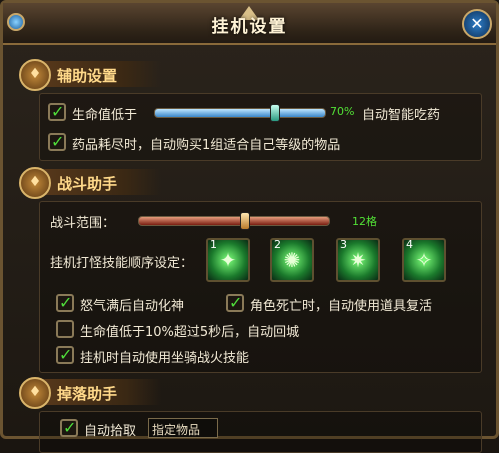 The height and width of the screenshot is (453, 499). Describe the element at coordinates (165, 358) in the screenshot. I see `mount-skill-label: 挂机时自动使用坐骑战火技能` at that location.